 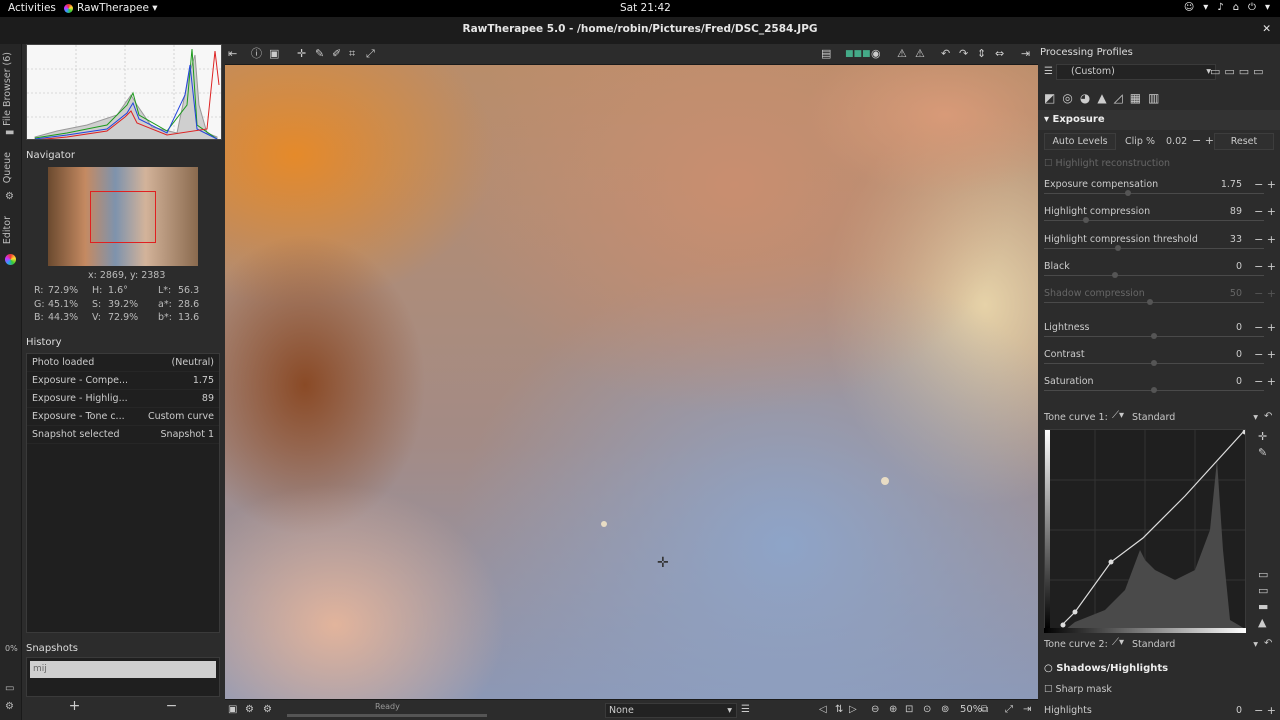 I want to click on new-detail-window-icon: ⧉, so click(x=984, y=710).